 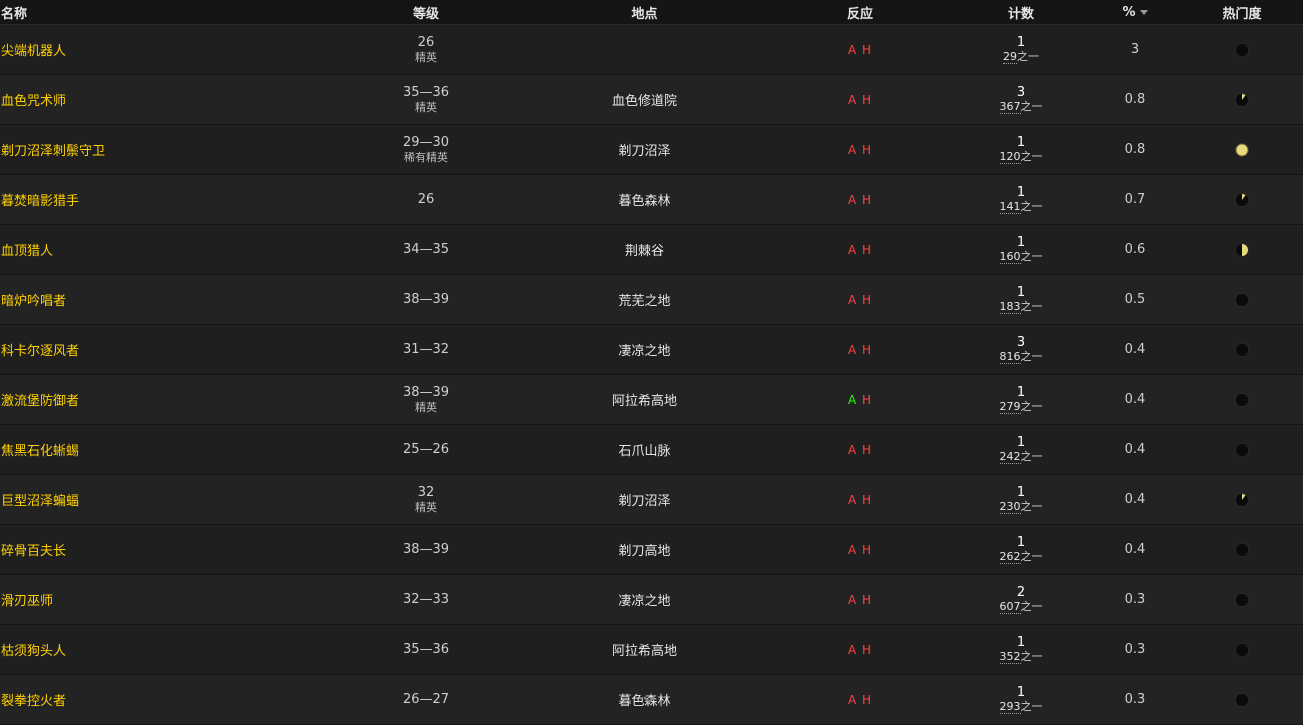 What do you see at coordinates (165, 149) in the screenshot?
I see `npc-name-link: 剃刀沼泽刺鬃守卫` at bounding box center [165, 149].